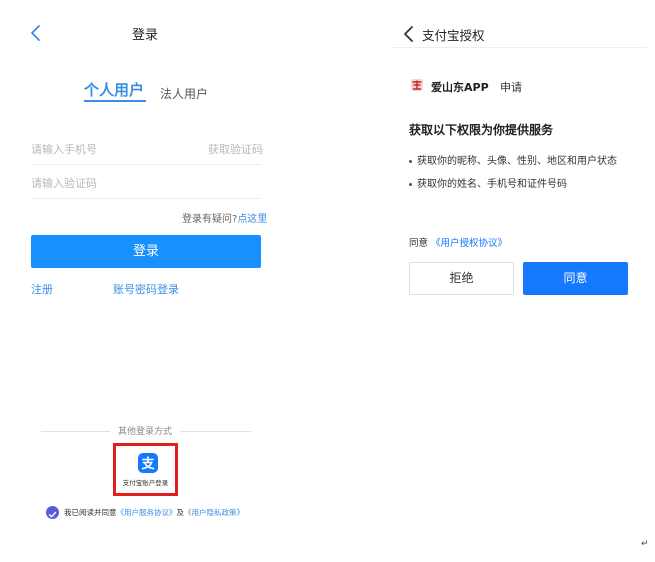  Describe the element at coordinates (460, 87) in the screenshot. I see `app-name: 爱山东APP` at that location.